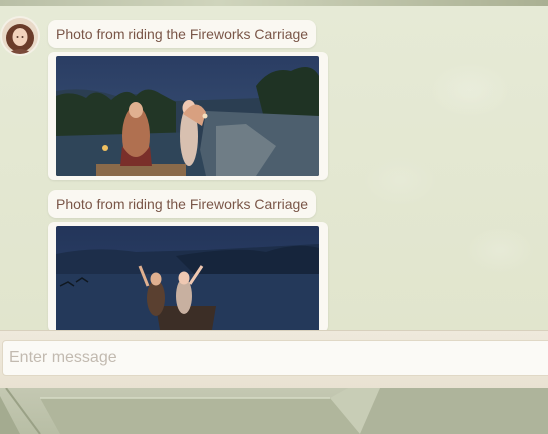 The height and width of the screenshot is (434, 548). What do you see at coordinates (274, 3) in the screenshot?
I see `top-divider` at bounding box center [274, 3].